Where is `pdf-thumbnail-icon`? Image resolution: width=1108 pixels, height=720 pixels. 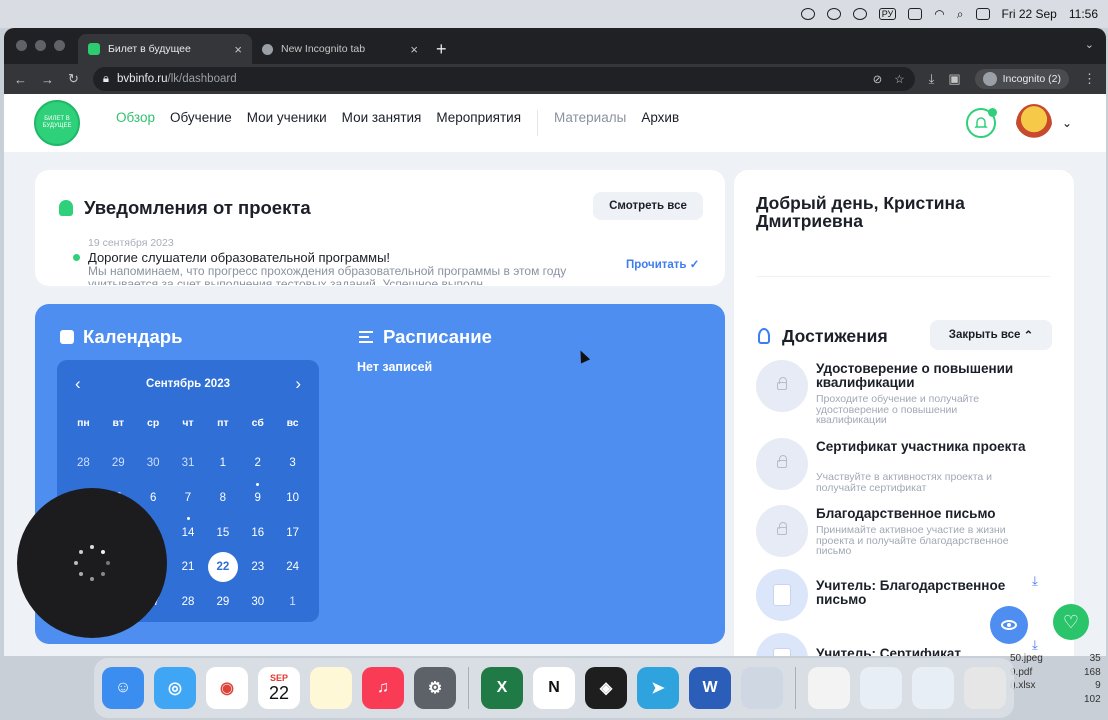
pdf-thumbnail-icon is located at coordinates (829, 688).